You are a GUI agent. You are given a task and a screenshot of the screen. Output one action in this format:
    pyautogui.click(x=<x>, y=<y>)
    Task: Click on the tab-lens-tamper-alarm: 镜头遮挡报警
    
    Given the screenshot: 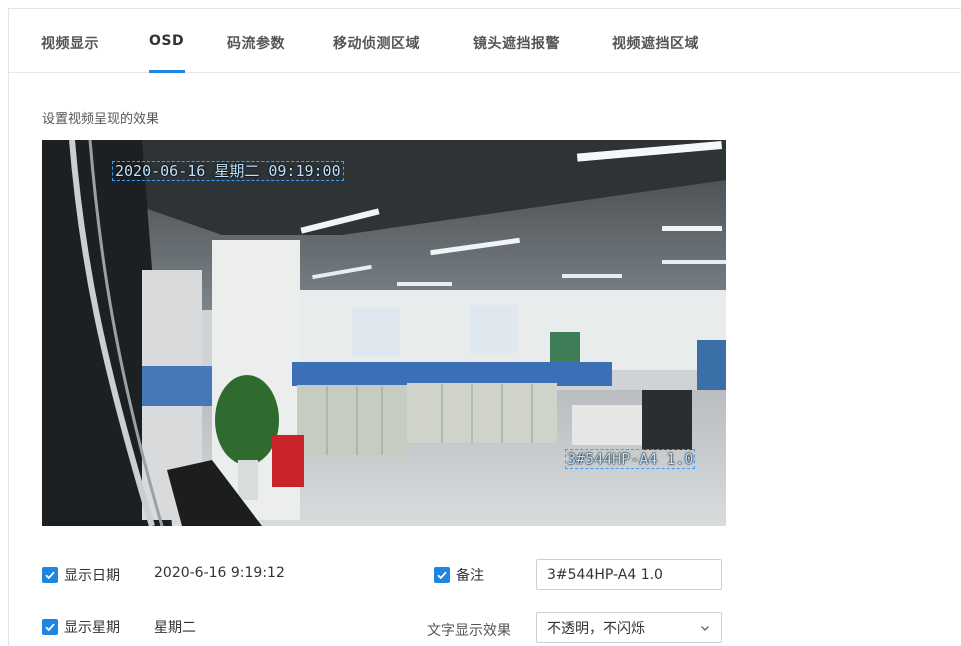 What is the action you would take?
    pyautogui.click(x=516, y=43)
    